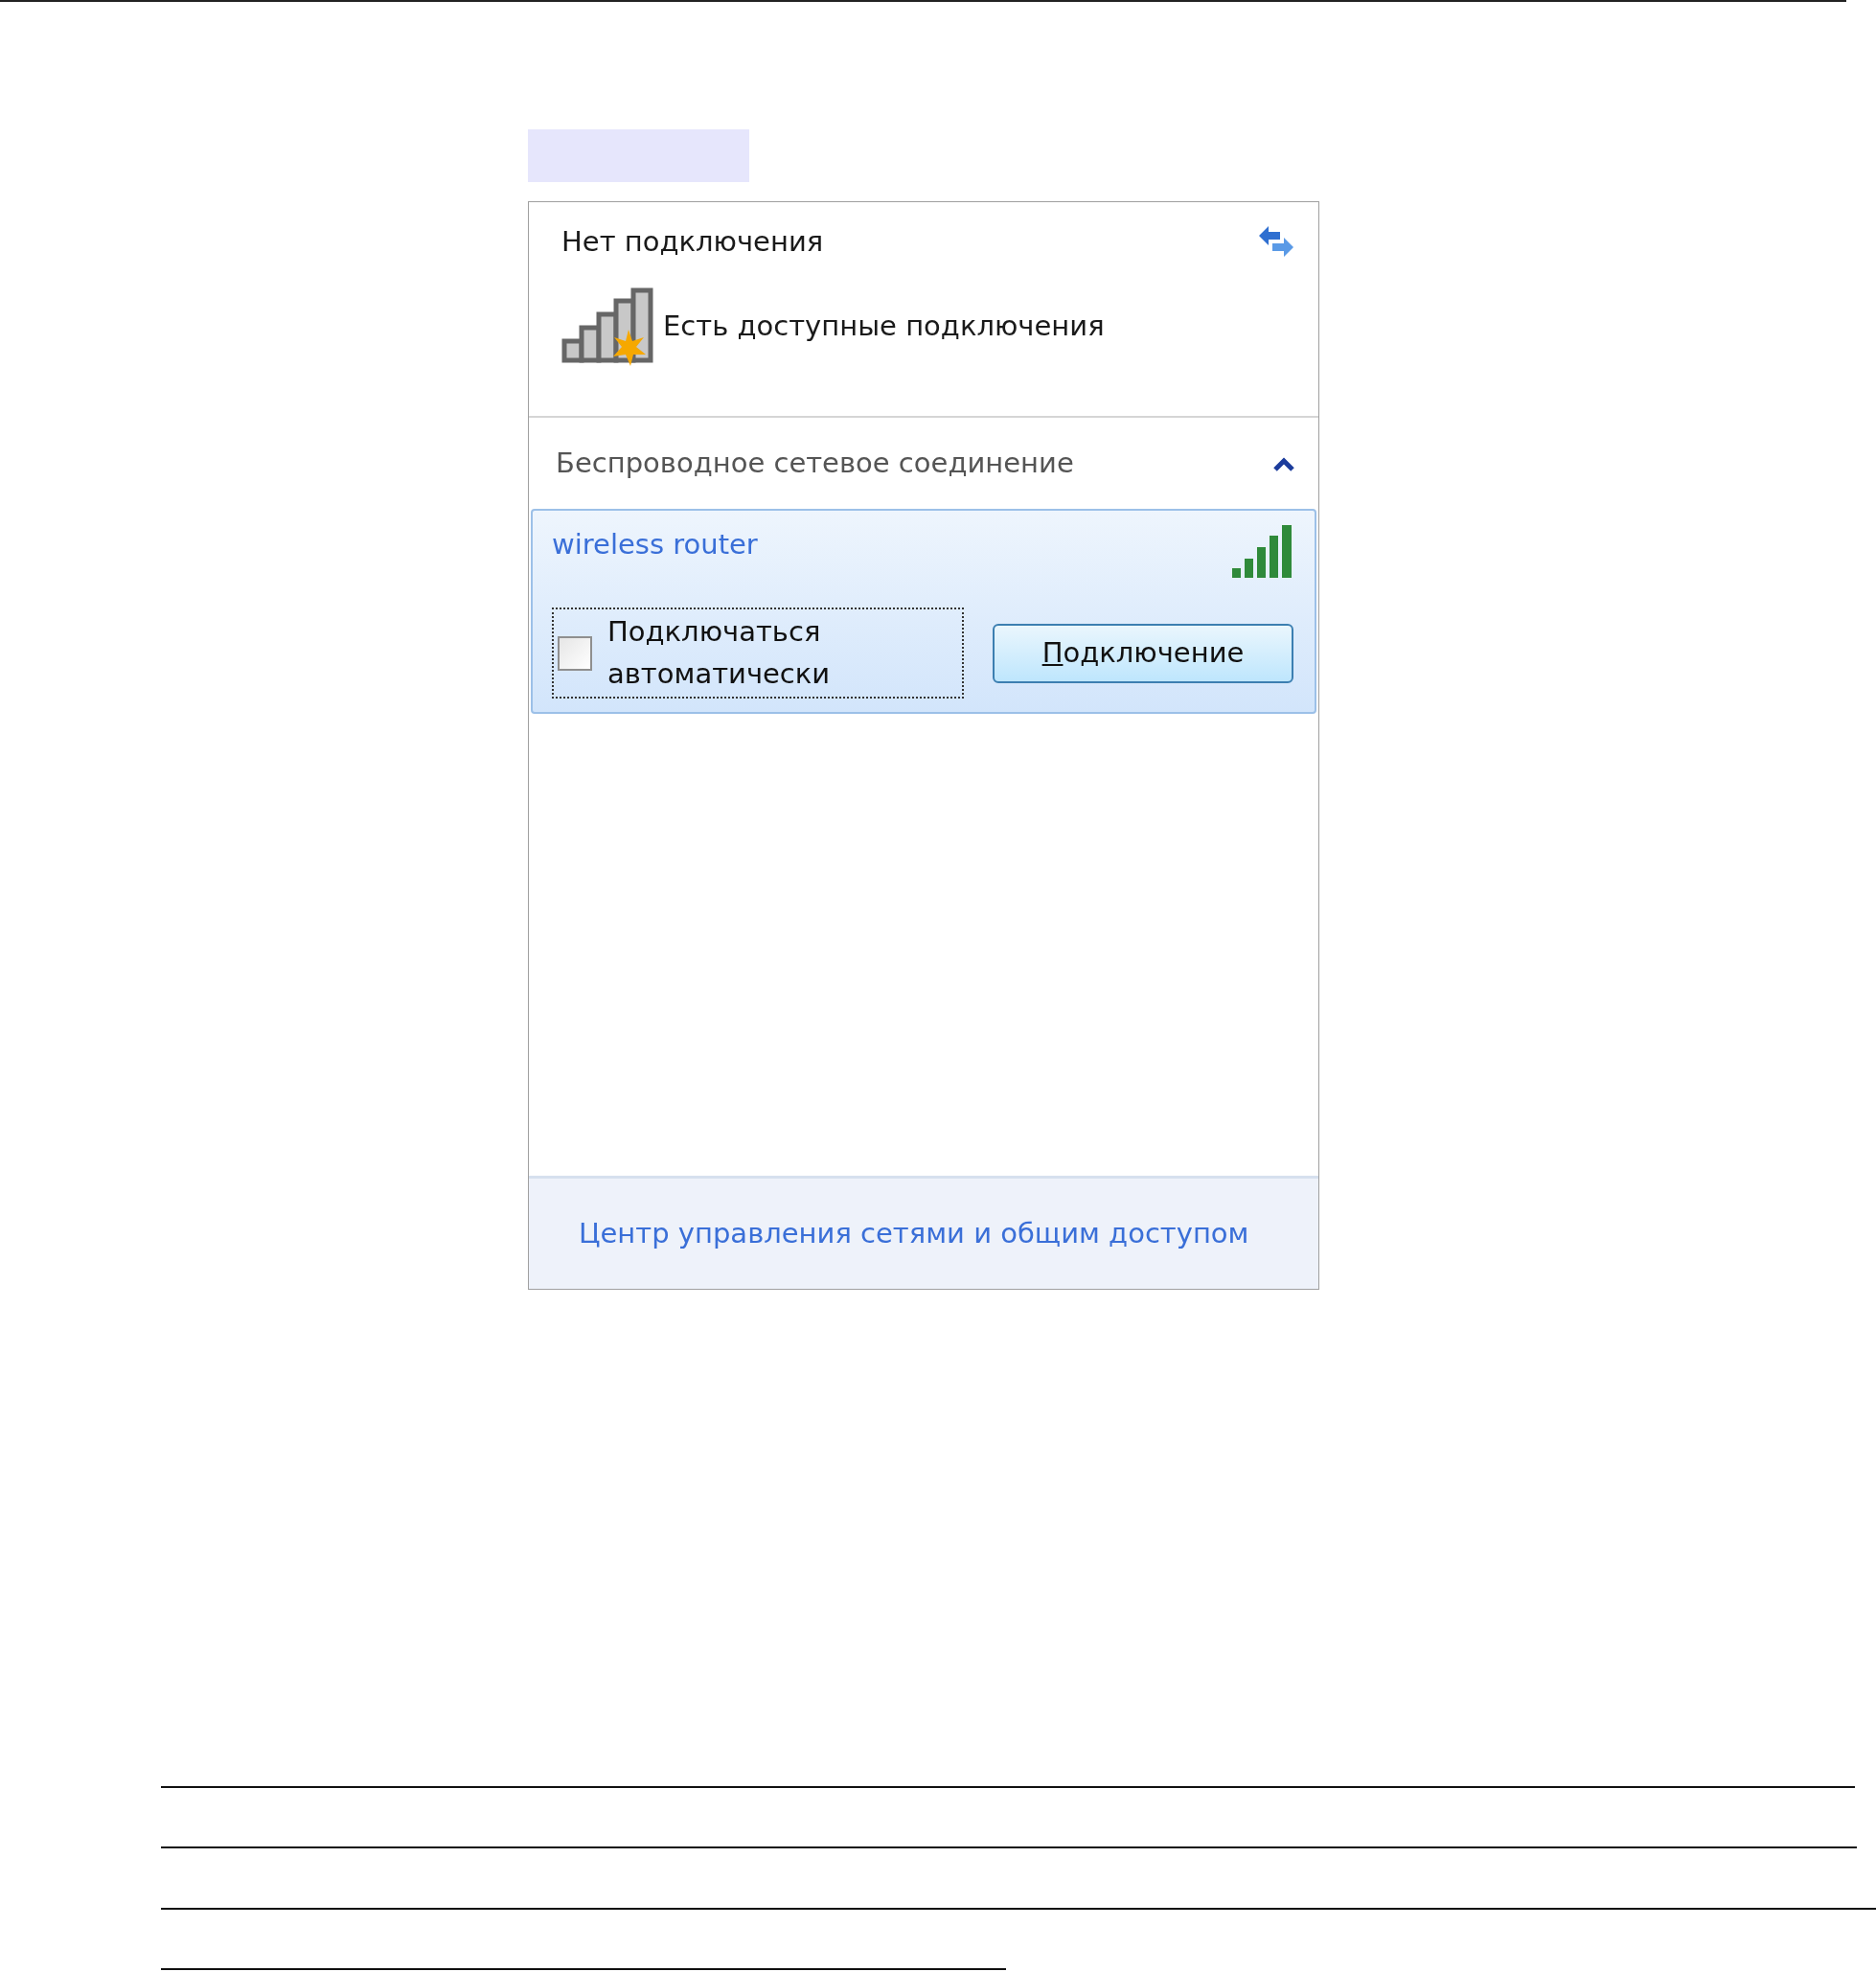 The width and height of the screenshot is (1876, 1972). I want to click on auto-connect-checkbox: Подключаться автоматически, so click(758, 653).